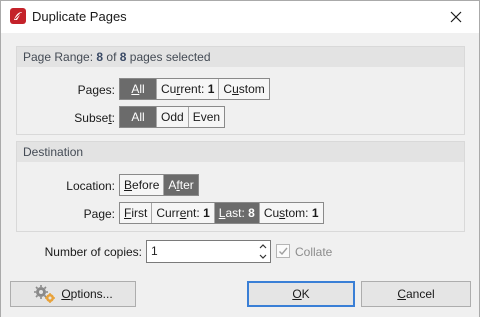  I want to click on chevron-up-icon, so click(263, 246).